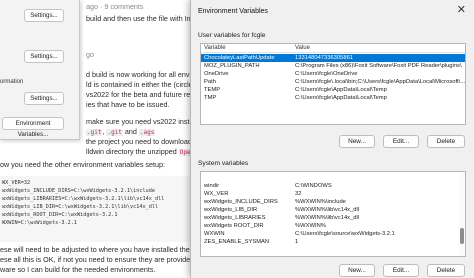 The height and width of the screenshot is (278, 474). Describe the element at coordinates (462, 236) in the screenshot. I see `scroll-thumb` at that location.